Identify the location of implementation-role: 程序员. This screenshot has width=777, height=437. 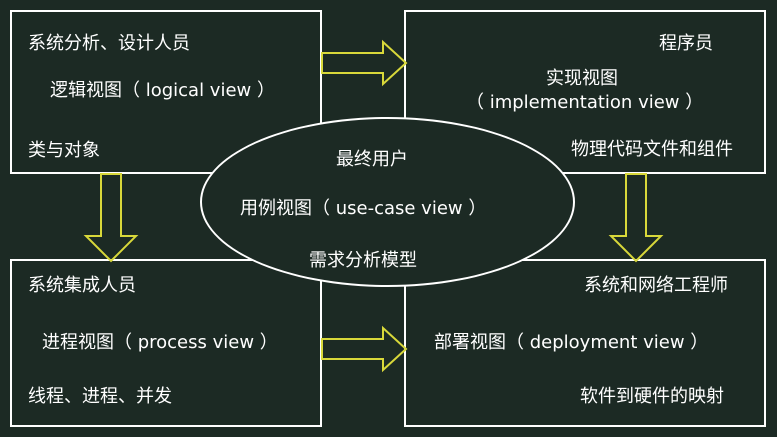
(686, 43).